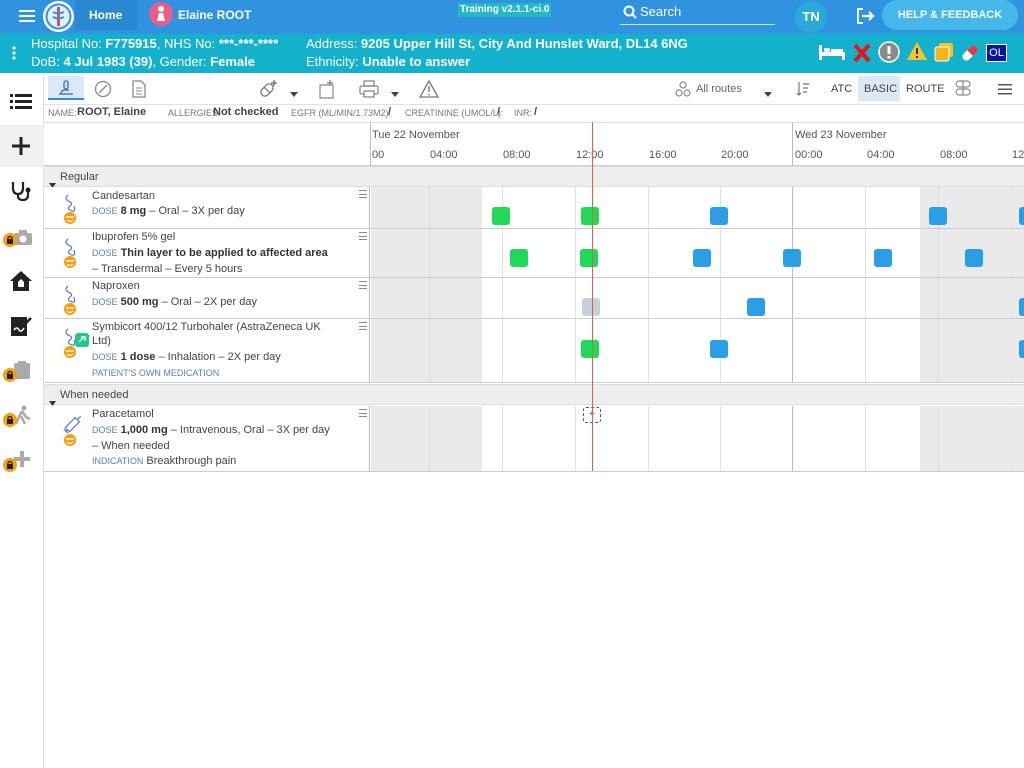  What do you see at coordinates (105, 15) in the screenshot?
I see `home-label: Home` at bounding box center [105, 15].